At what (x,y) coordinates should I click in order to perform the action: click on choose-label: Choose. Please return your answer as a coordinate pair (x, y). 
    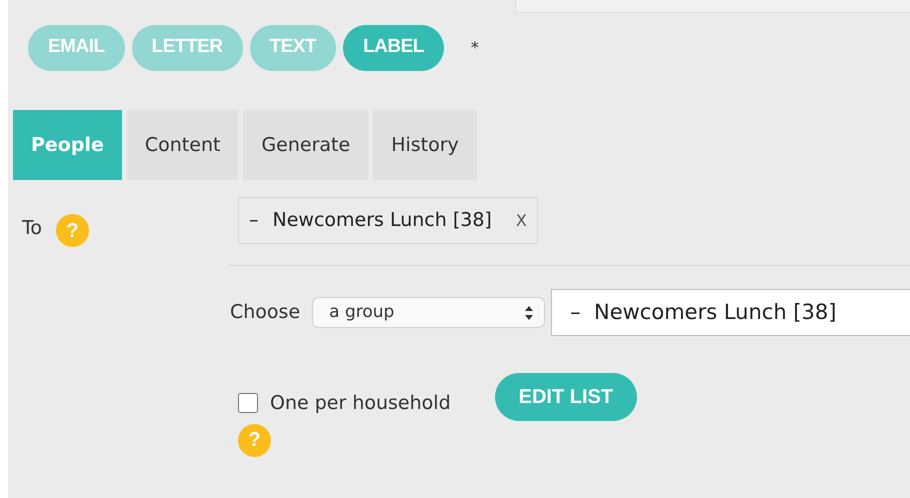
    Looking at the image, I should click on (265, 313).